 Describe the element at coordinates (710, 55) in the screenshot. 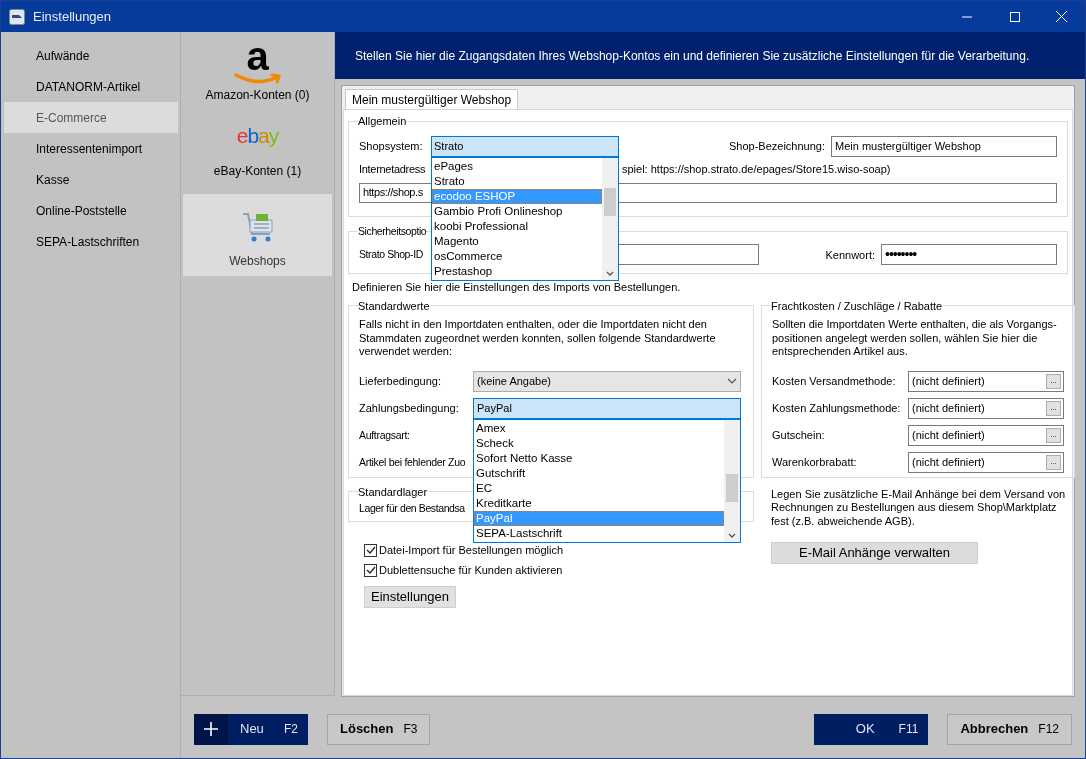

I see `info-header: Stellen Sie hier die Zugangsdaten Ihres Webshop-Kontos ein und definieren Sie zusätzliche Einstellungen für die Verarbeitung.` at that location.